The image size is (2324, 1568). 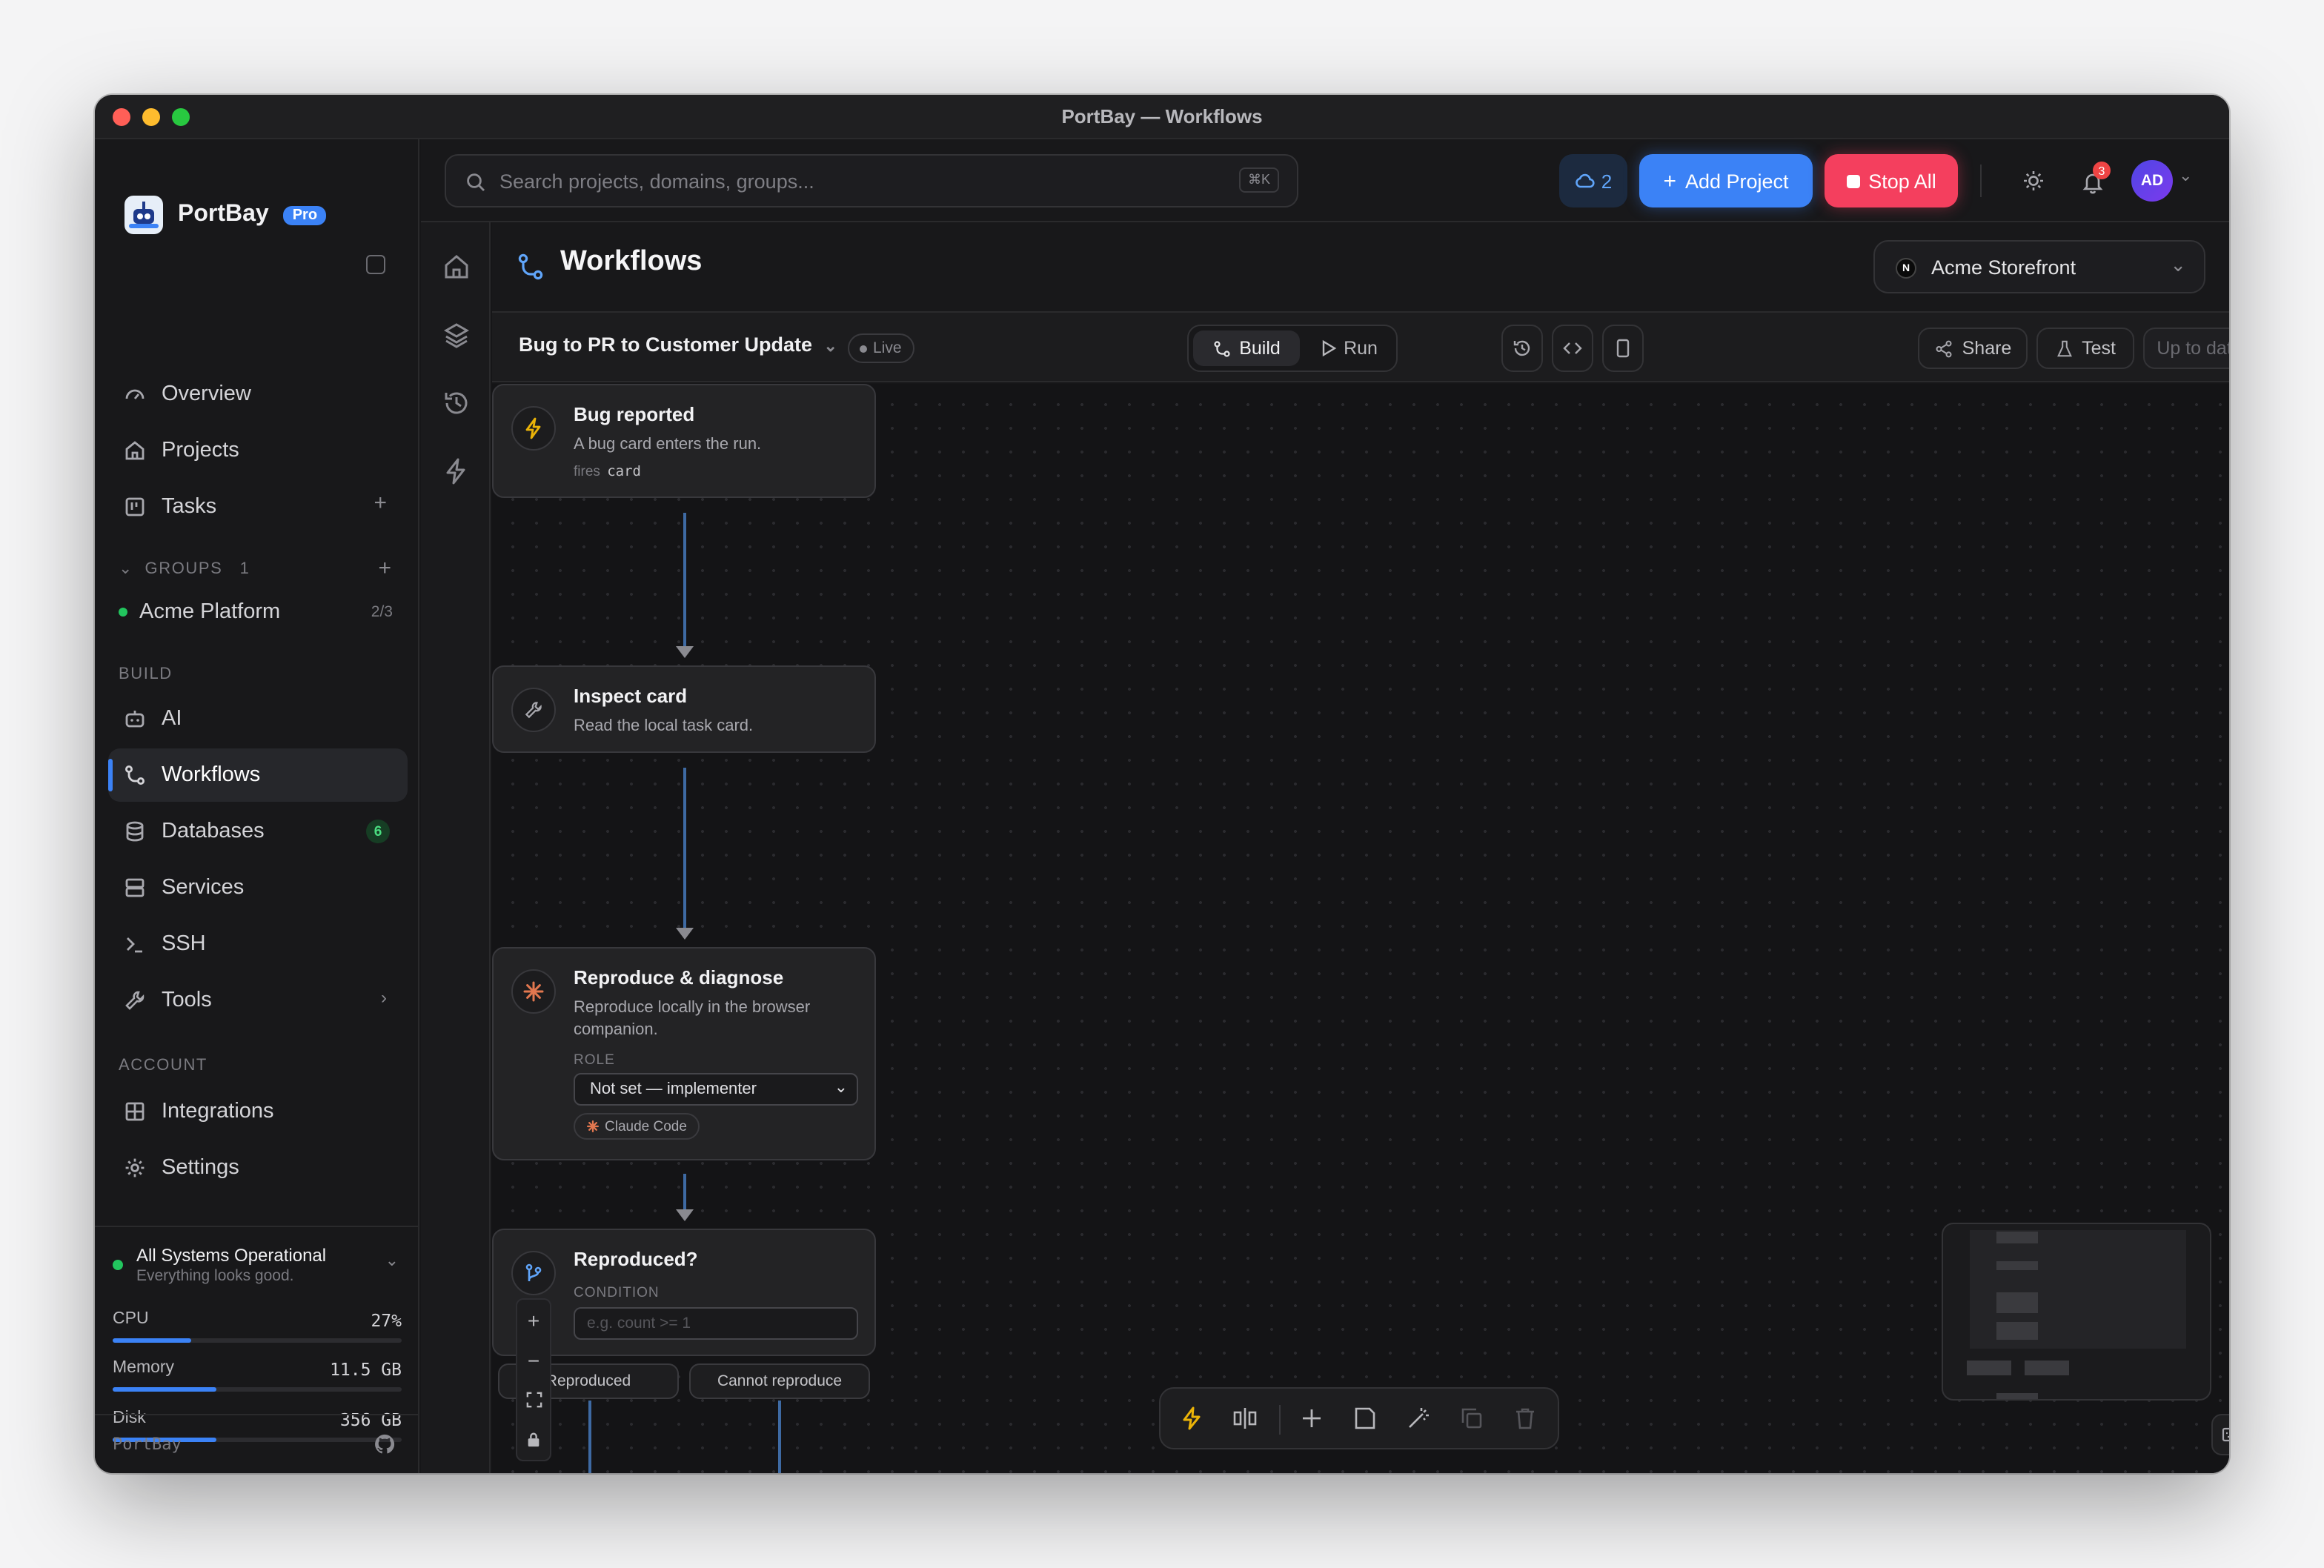 I want to click on note-icon, so click(x=1365, y=1418).